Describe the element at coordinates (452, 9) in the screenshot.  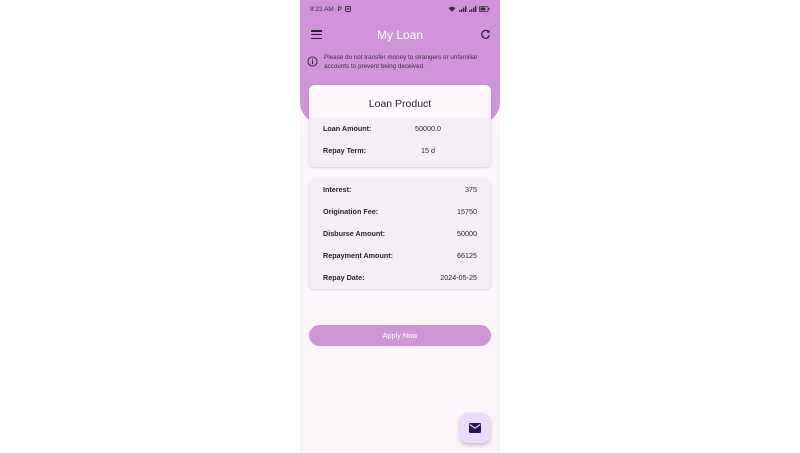
I see `wifi-icon` at that location.